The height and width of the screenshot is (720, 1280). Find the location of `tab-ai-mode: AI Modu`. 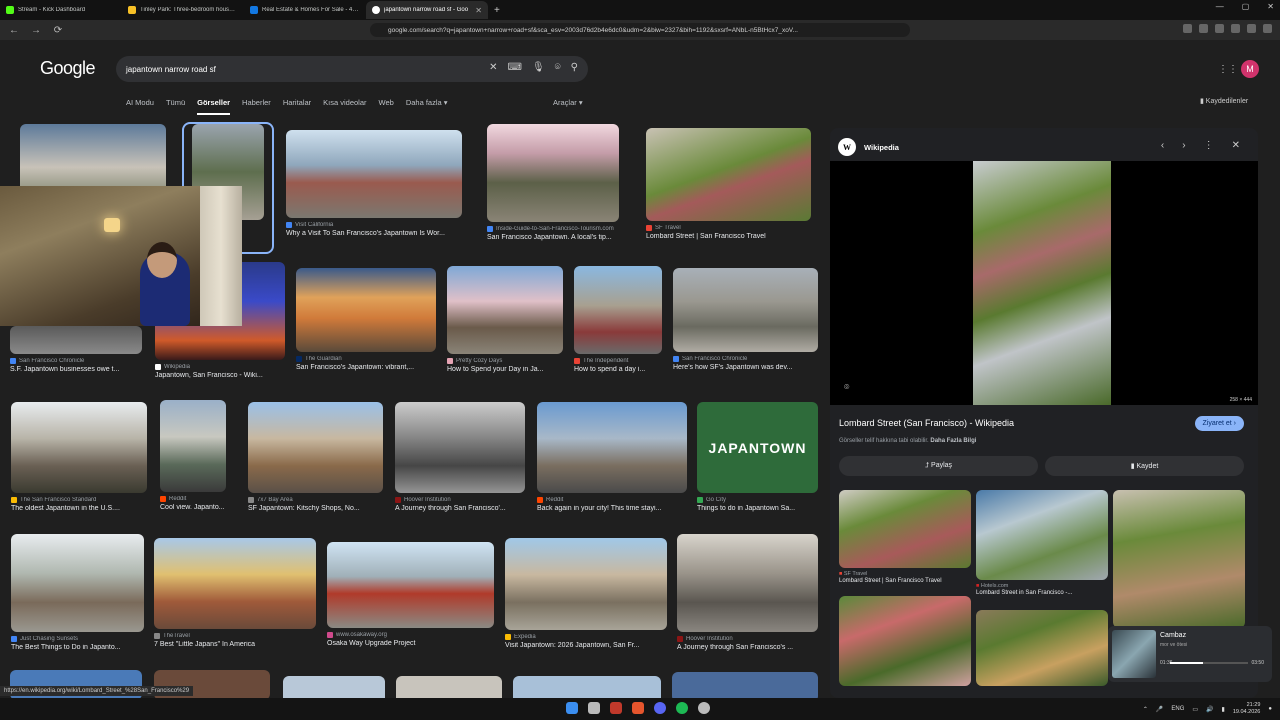

tab-ai-mode: AI Modu is located at coordinates (140, 106).